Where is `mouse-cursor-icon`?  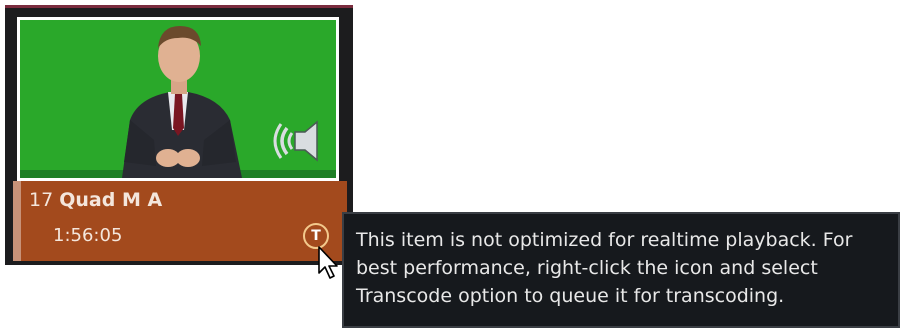
mouse-cursor-icon is located at coordinates (328, 262).